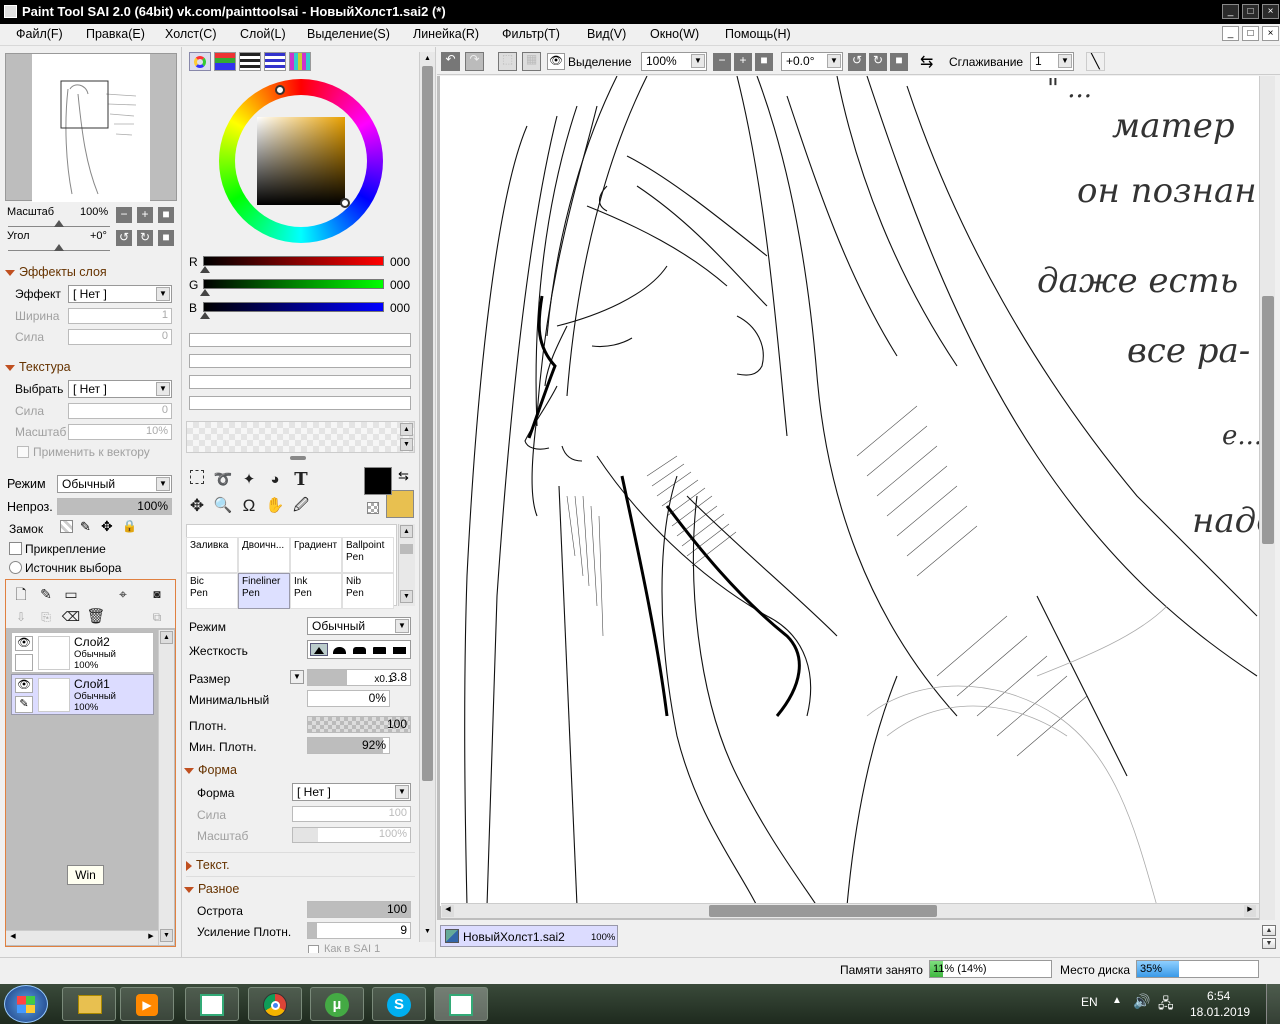 Image resolution: width=1280 pixels, height=1024 pixels. What do you see at coordinates (212, 1004) in the screenshot?
I see `taskbar-sai` at bounding box center [212, 1004].